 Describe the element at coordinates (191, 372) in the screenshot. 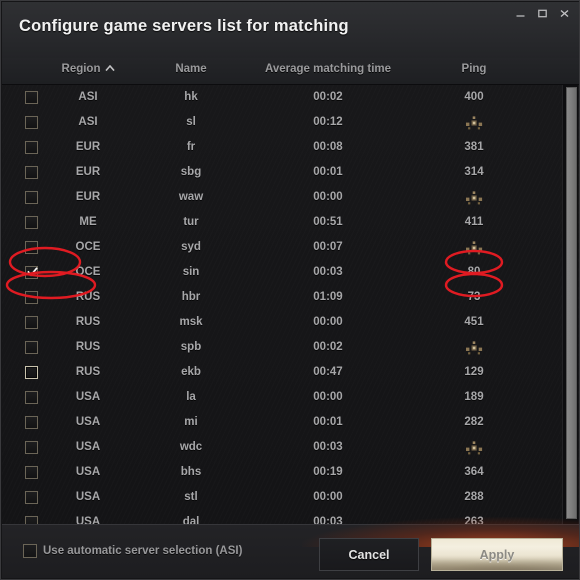

I see `cell-name: ekb` at that location.